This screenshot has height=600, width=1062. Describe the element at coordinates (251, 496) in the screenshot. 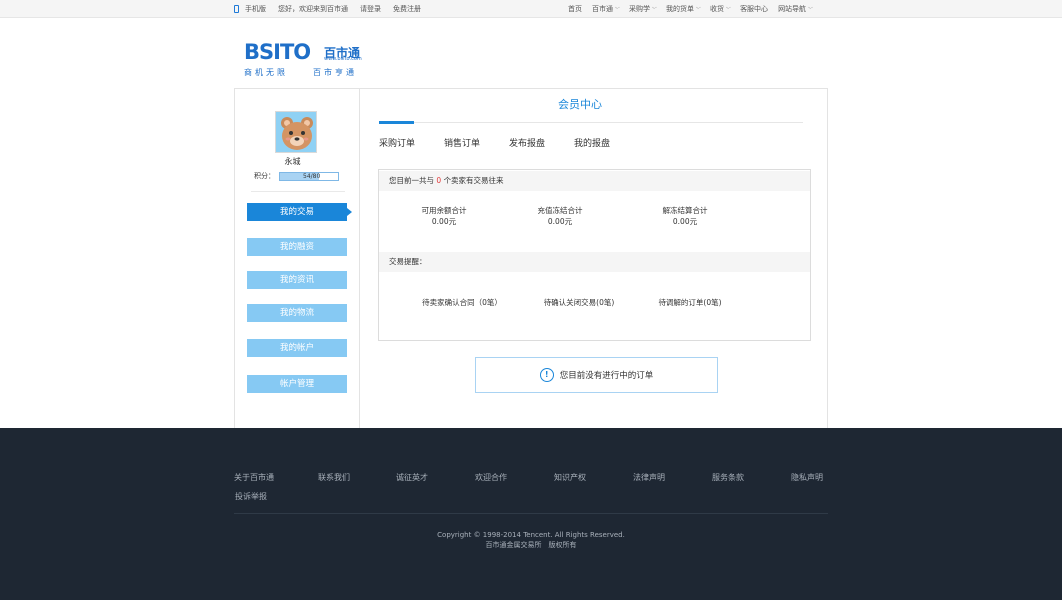

I see `footer-link-report: 投诉举报` at that location.